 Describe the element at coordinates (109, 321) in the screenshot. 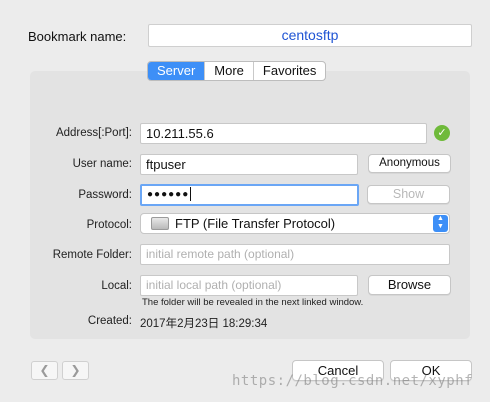

I see `created-label: Created:` at that location.